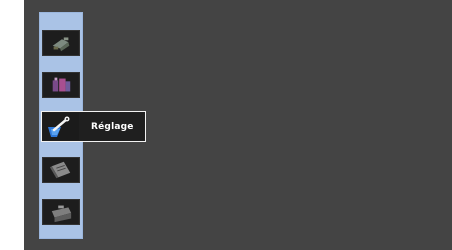  I want to click on menu-item-notes, so click(61, 170).